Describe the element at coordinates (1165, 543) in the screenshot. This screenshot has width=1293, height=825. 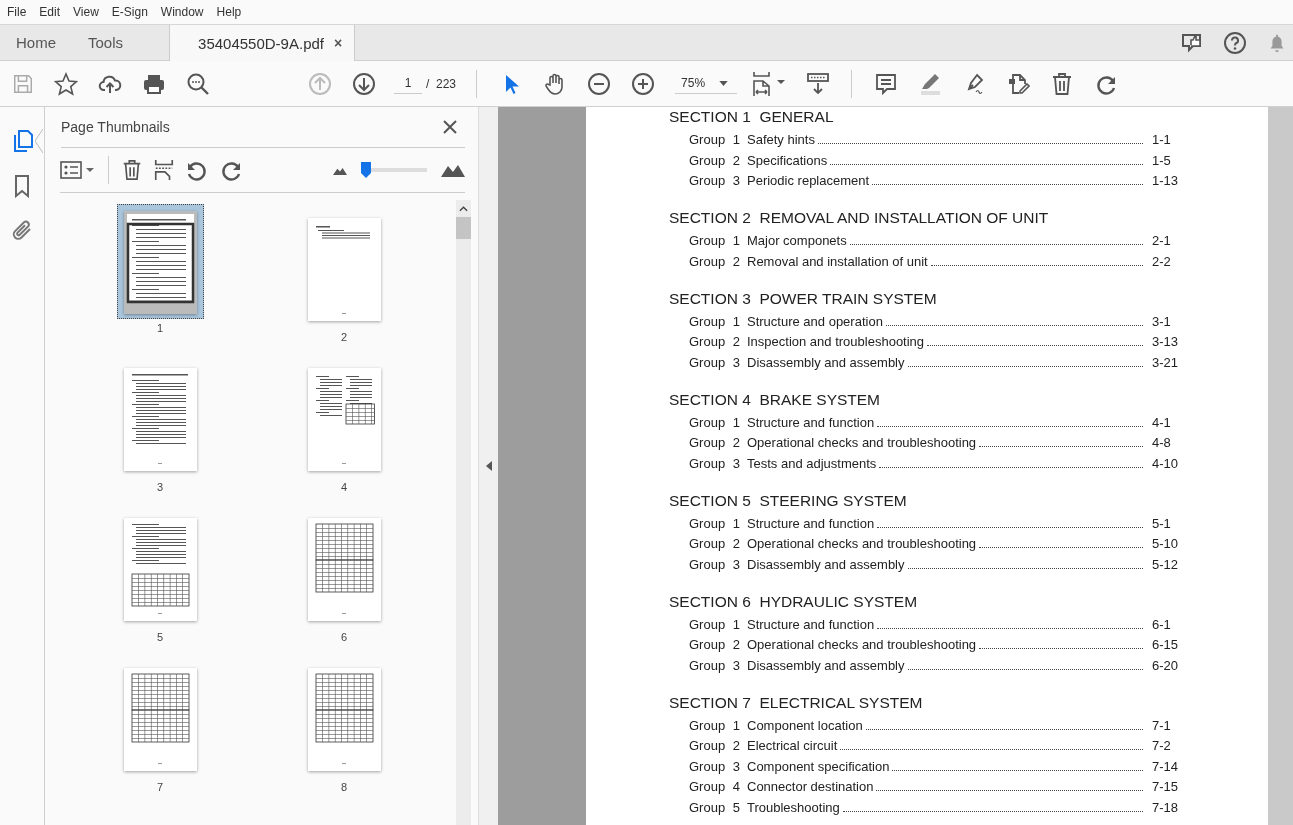
I see `page-reference: 5-10` at that location.